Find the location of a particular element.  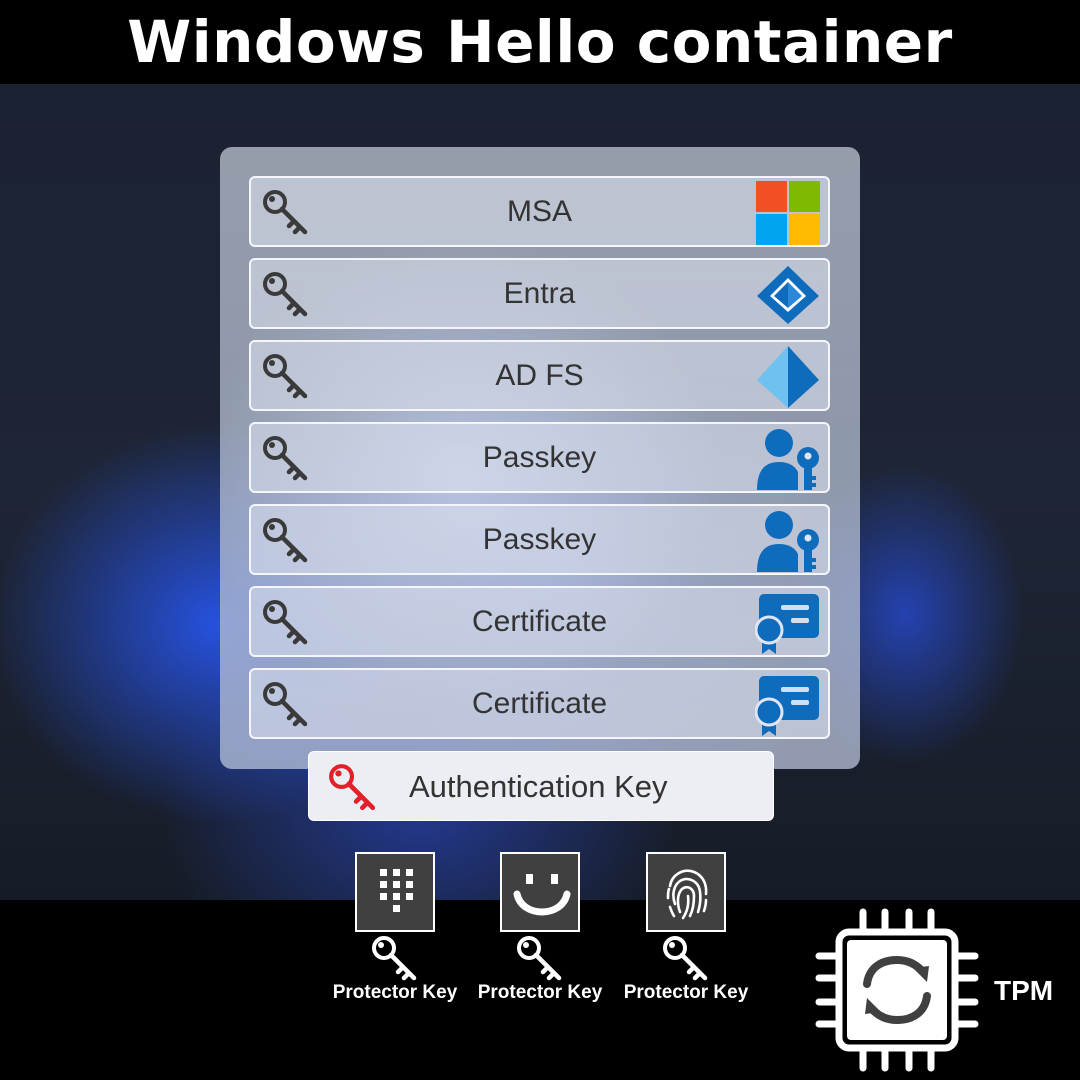

credential-label: Entra is located at coordinates (539, 293).